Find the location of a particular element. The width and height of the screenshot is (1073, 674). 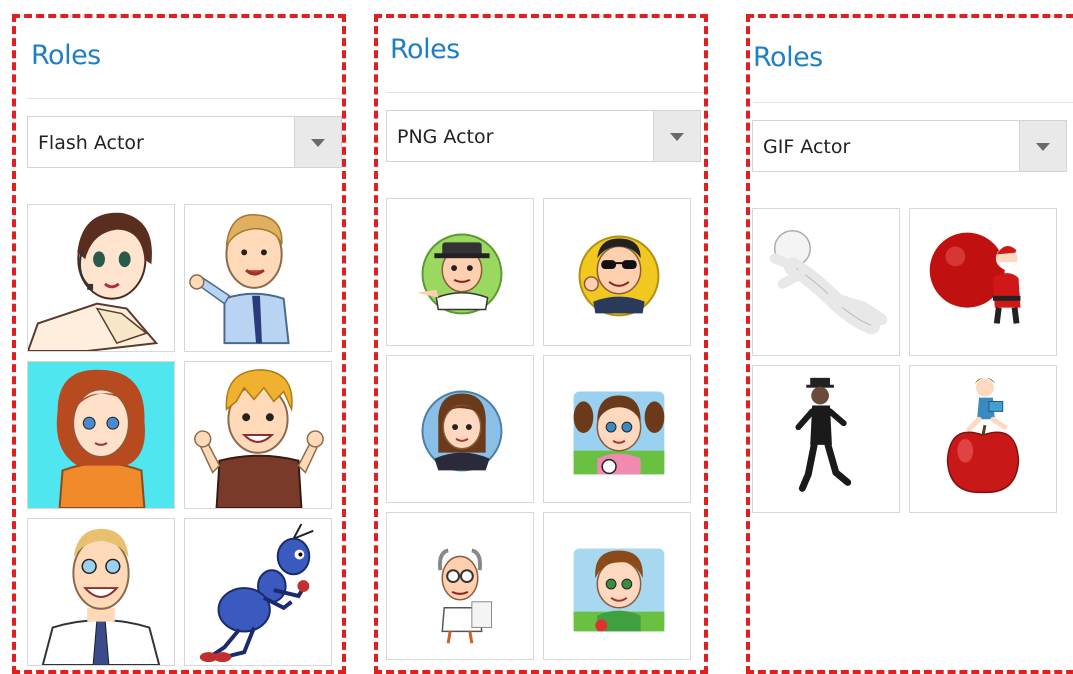

old-scientist-avatar-icon is located at coordinates (465, 596).